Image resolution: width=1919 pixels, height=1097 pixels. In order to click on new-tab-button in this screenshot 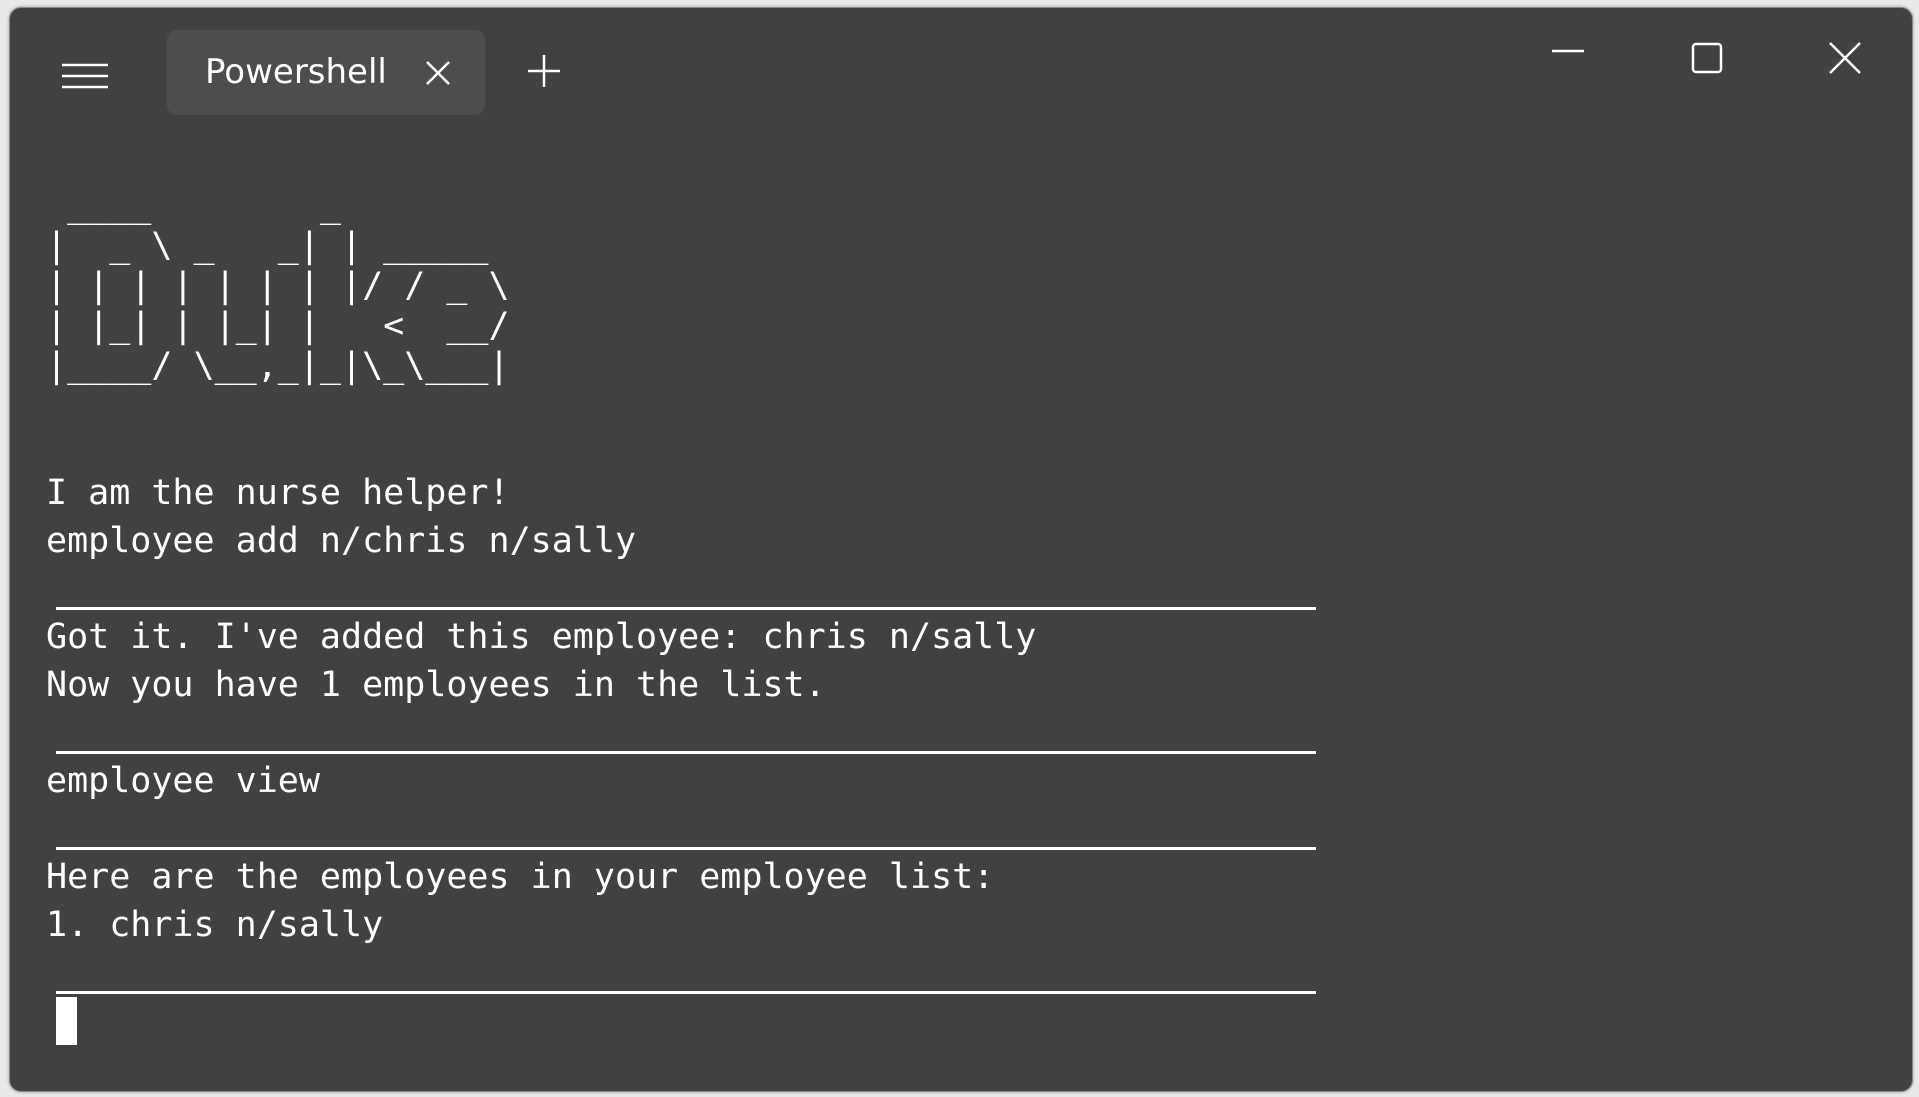, I will do `click(544, 71)`.